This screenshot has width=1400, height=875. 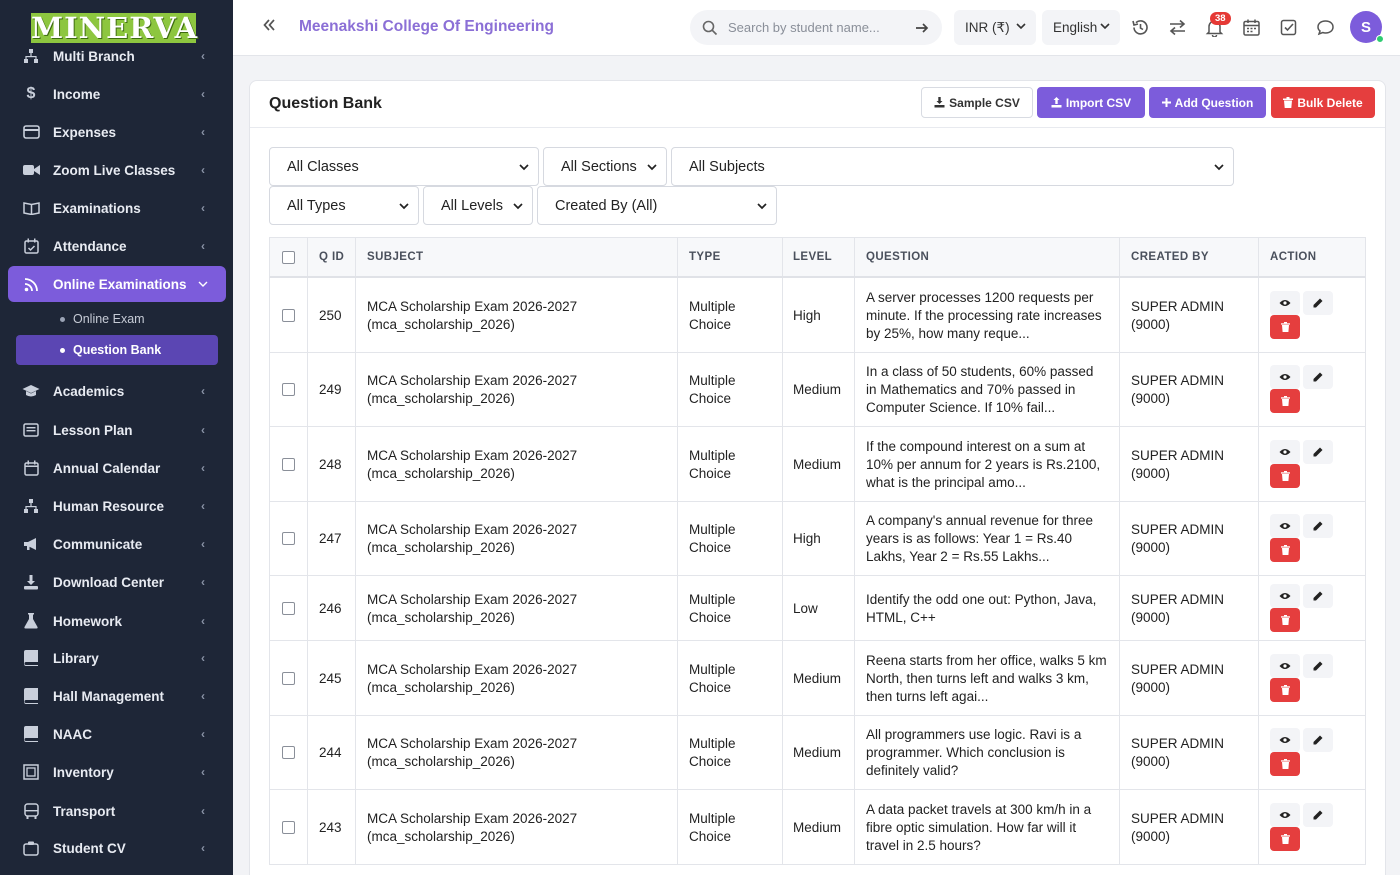 What do you see at coordinates (344, 205) in the screenshot?
I see `type-filter-select: All Types` at bounding box center [344, 205].